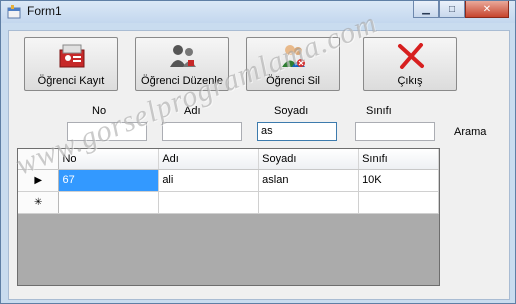 The width and height of the screenshot is (516, 304). What do you see at coordinates (395, 131) in the screenshot?
I see `sinifi-search-input` at bounding box center [395, 131].